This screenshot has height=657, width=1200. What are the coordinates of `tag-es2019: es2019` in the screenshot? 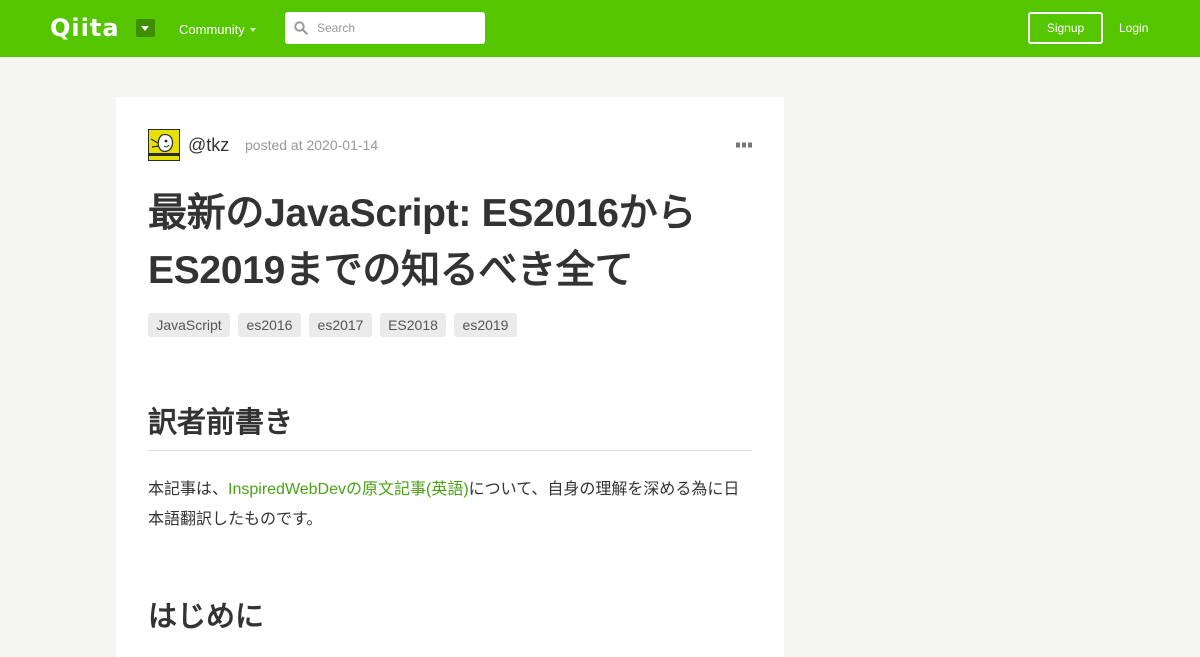 It's located at (485, 325).